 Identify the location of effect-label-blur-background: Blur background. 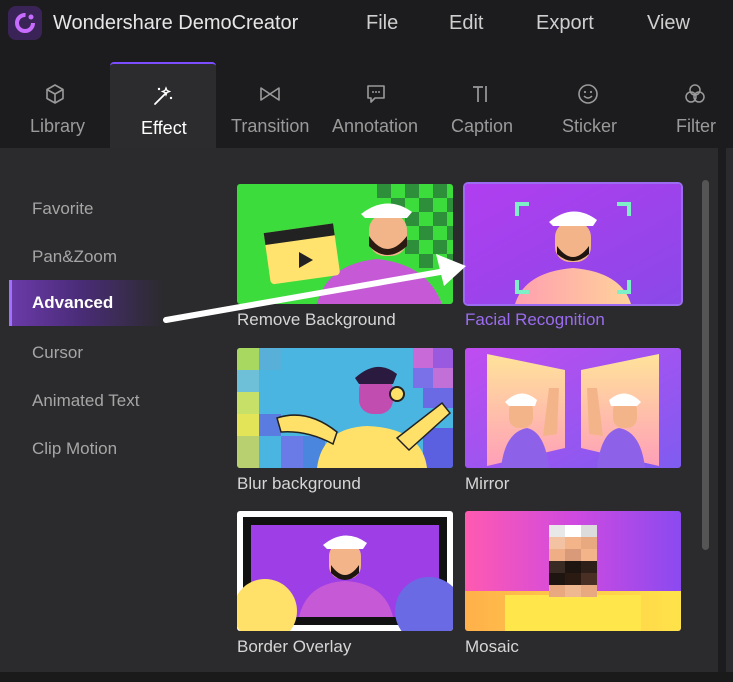
(299, 483).